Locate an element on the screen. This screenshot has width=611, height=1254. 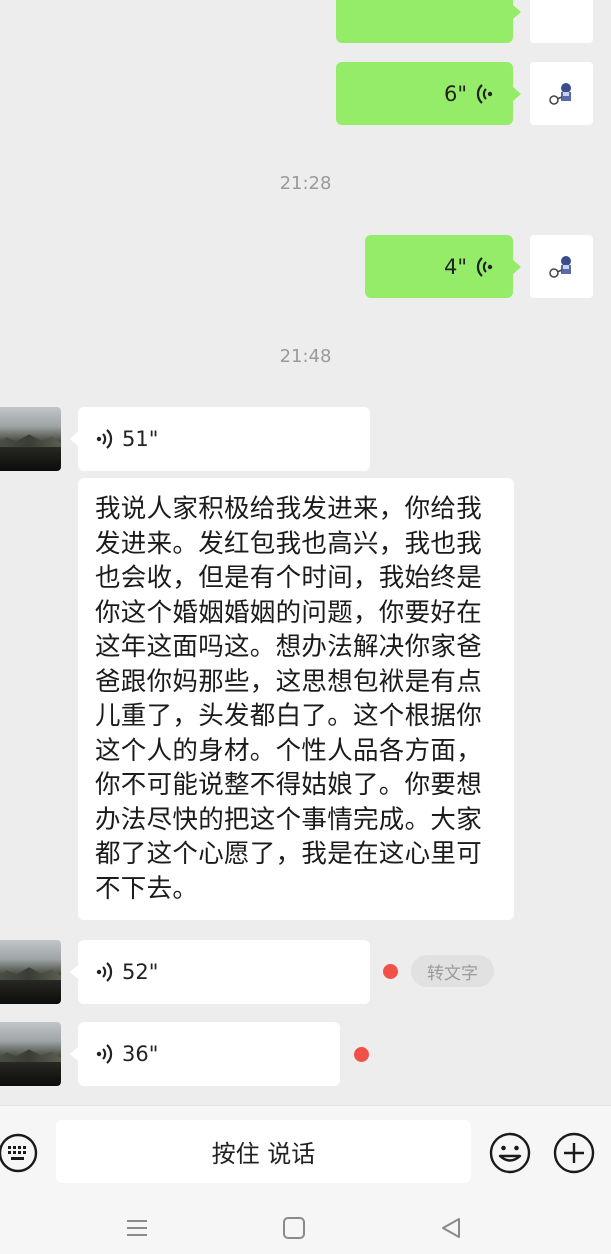
convert-to-text-button: 转文字 is located at coordinates (452, 971).